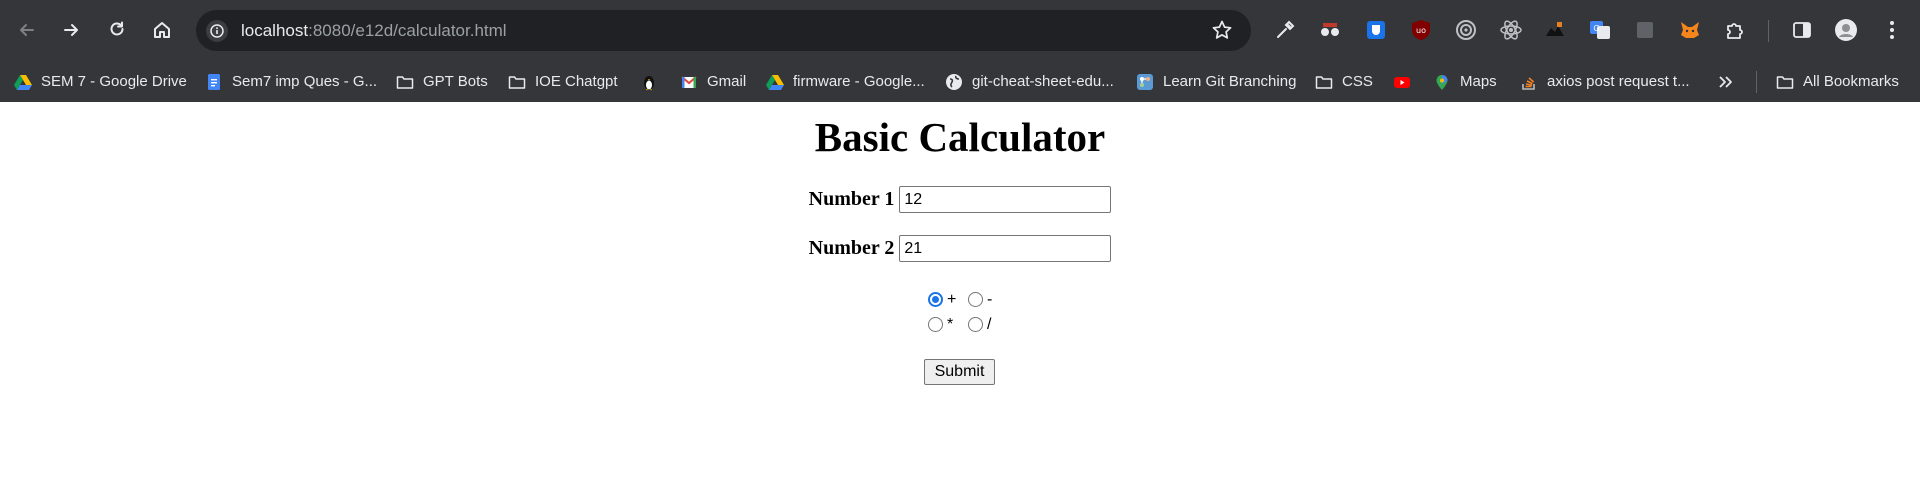 This screenshot has height=477, width=1920. I want to click on operation-subtract-label: -, so click(990, 299).